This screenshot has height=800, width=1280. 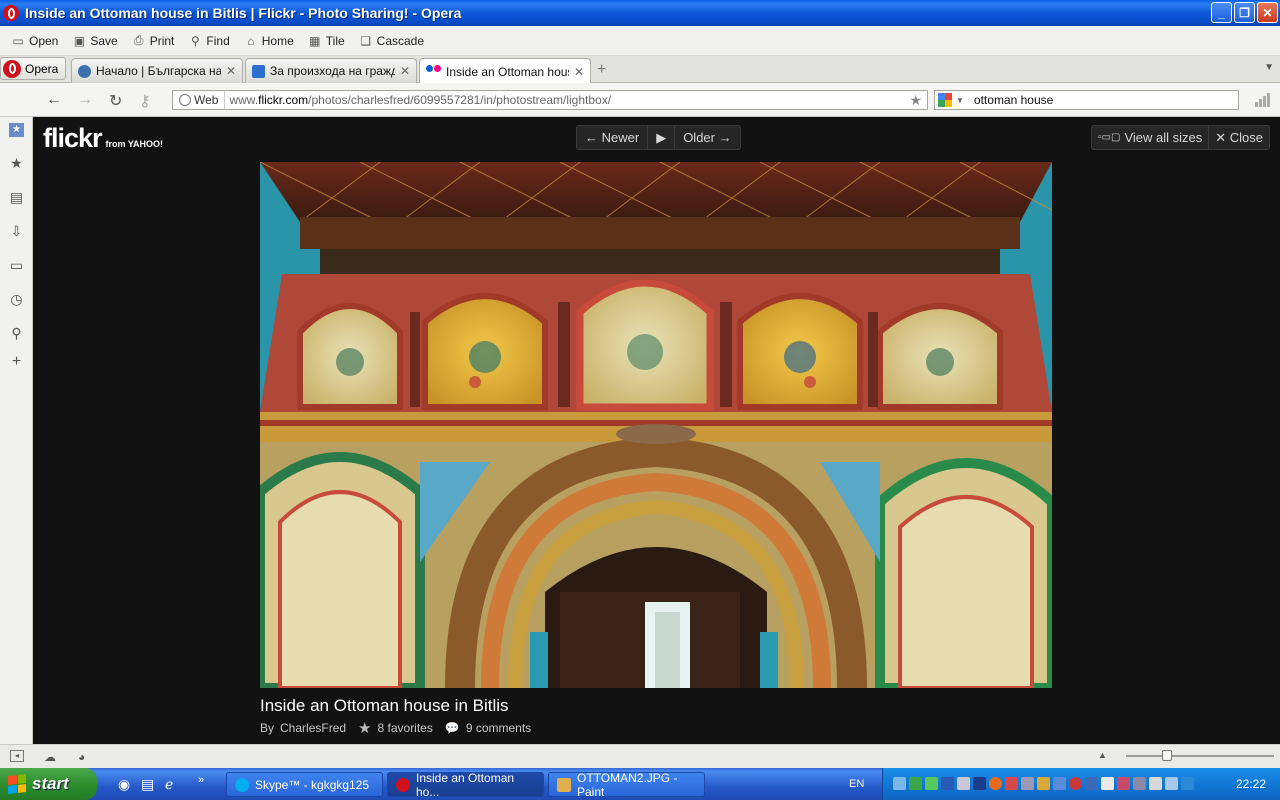 What do you see at coordinates (104, 40) in the screenshot?
I see `save-label: Save` at bounding box center [104, 40].